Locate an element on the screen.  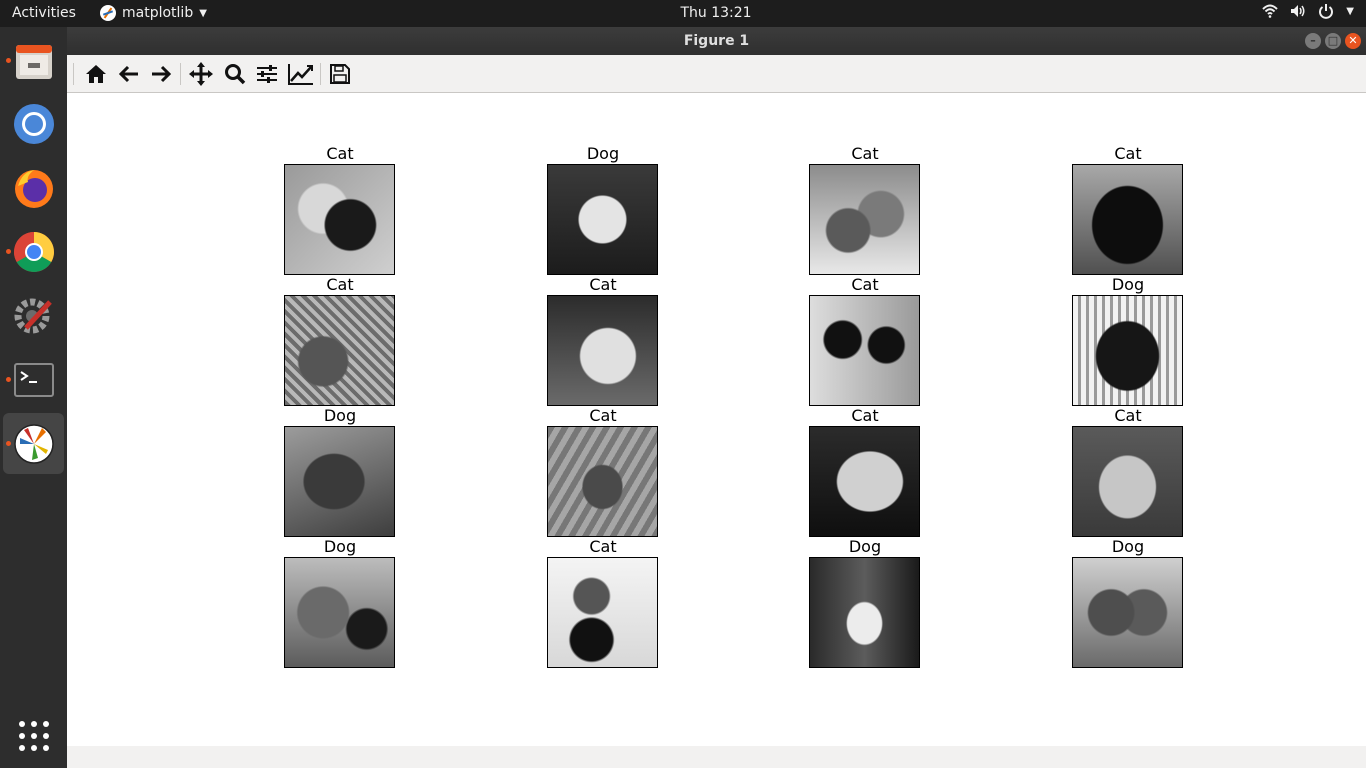
zoom-button is located at coordinates (235, 74).